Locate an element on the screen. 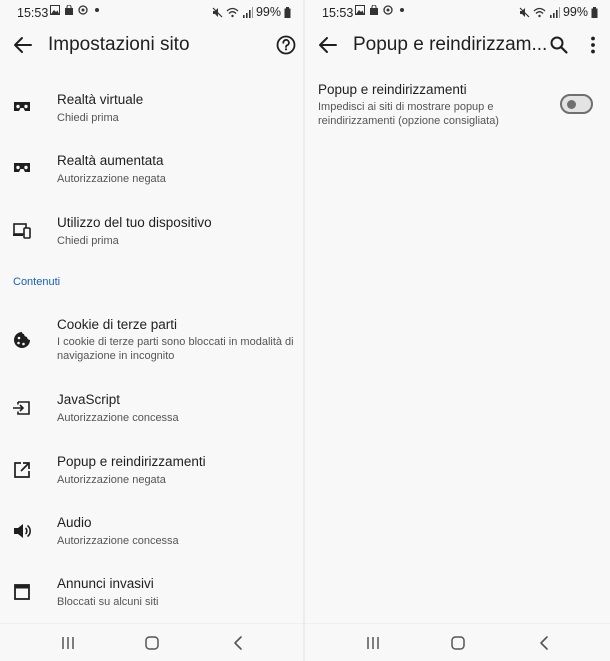  setting-item-intrusive-ads: Annunci invasivi Bloccati su alcuni siti is located at coordinates (151, 594).